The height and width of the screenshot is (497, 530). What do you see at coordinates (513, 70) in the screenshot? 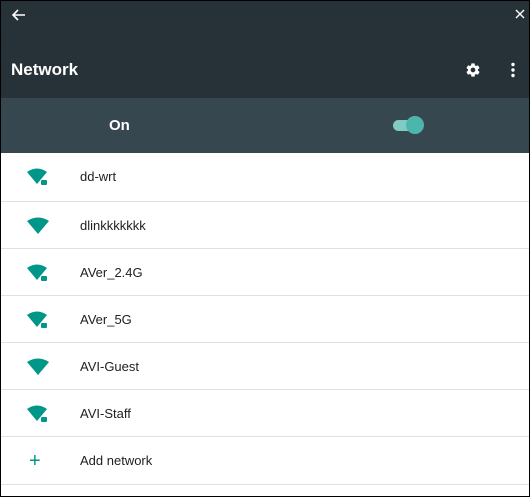
I see `more-vert-icon` at bounding box center [513, 70].